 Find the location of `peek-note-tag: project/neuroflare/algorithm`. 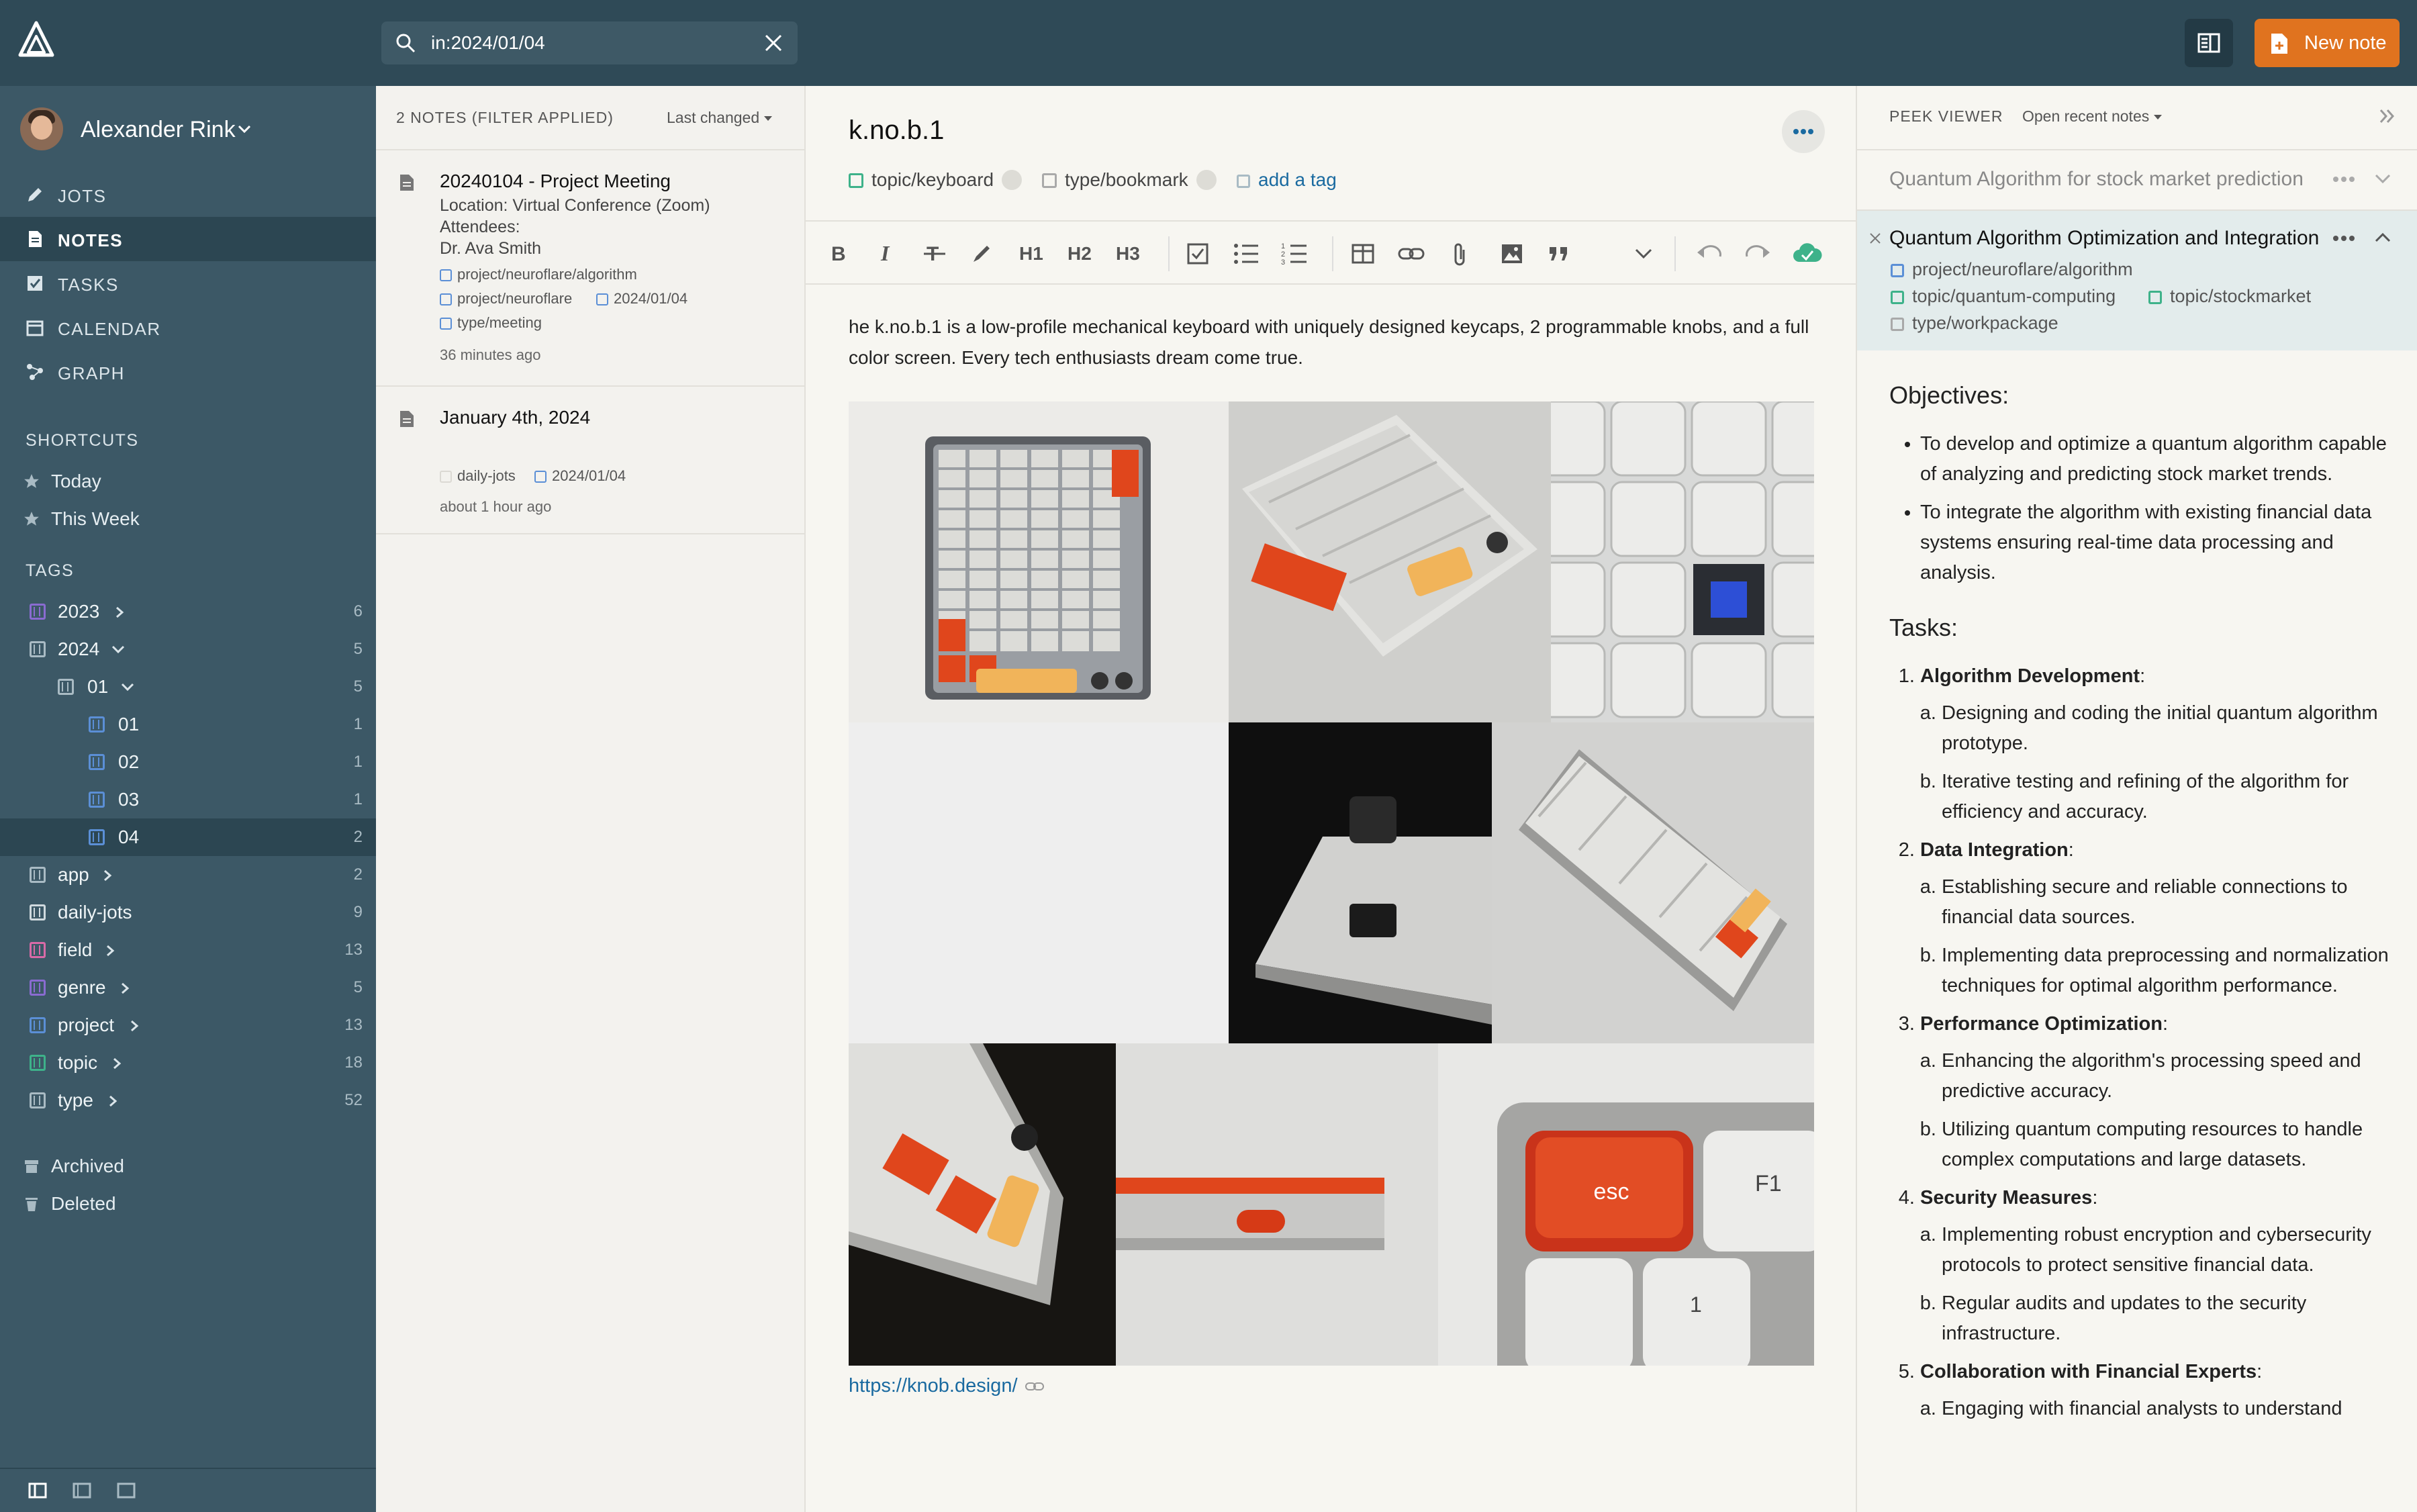

peek-note-tag: project/neuroflare/algorithm is located at coordinates (2012, 269).